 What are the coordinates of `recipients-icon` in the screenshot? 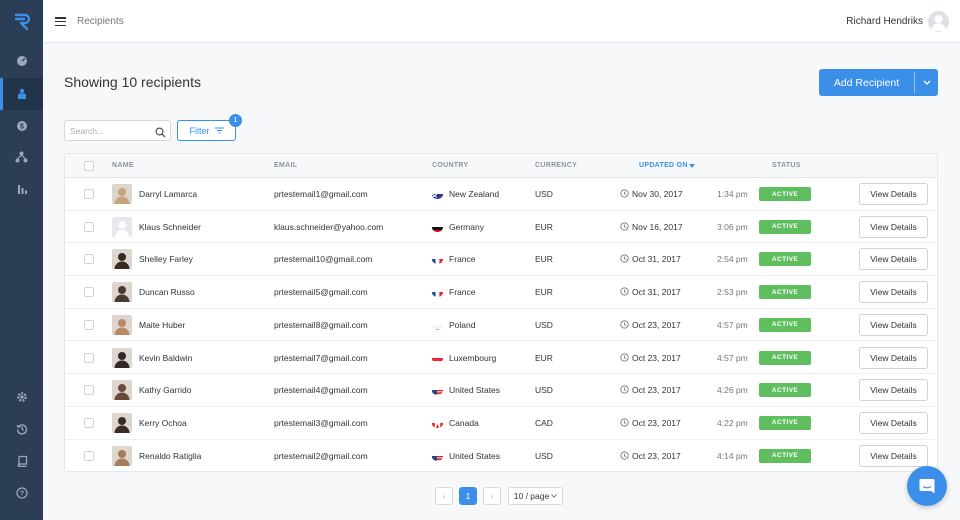 It's located at (21, 94).